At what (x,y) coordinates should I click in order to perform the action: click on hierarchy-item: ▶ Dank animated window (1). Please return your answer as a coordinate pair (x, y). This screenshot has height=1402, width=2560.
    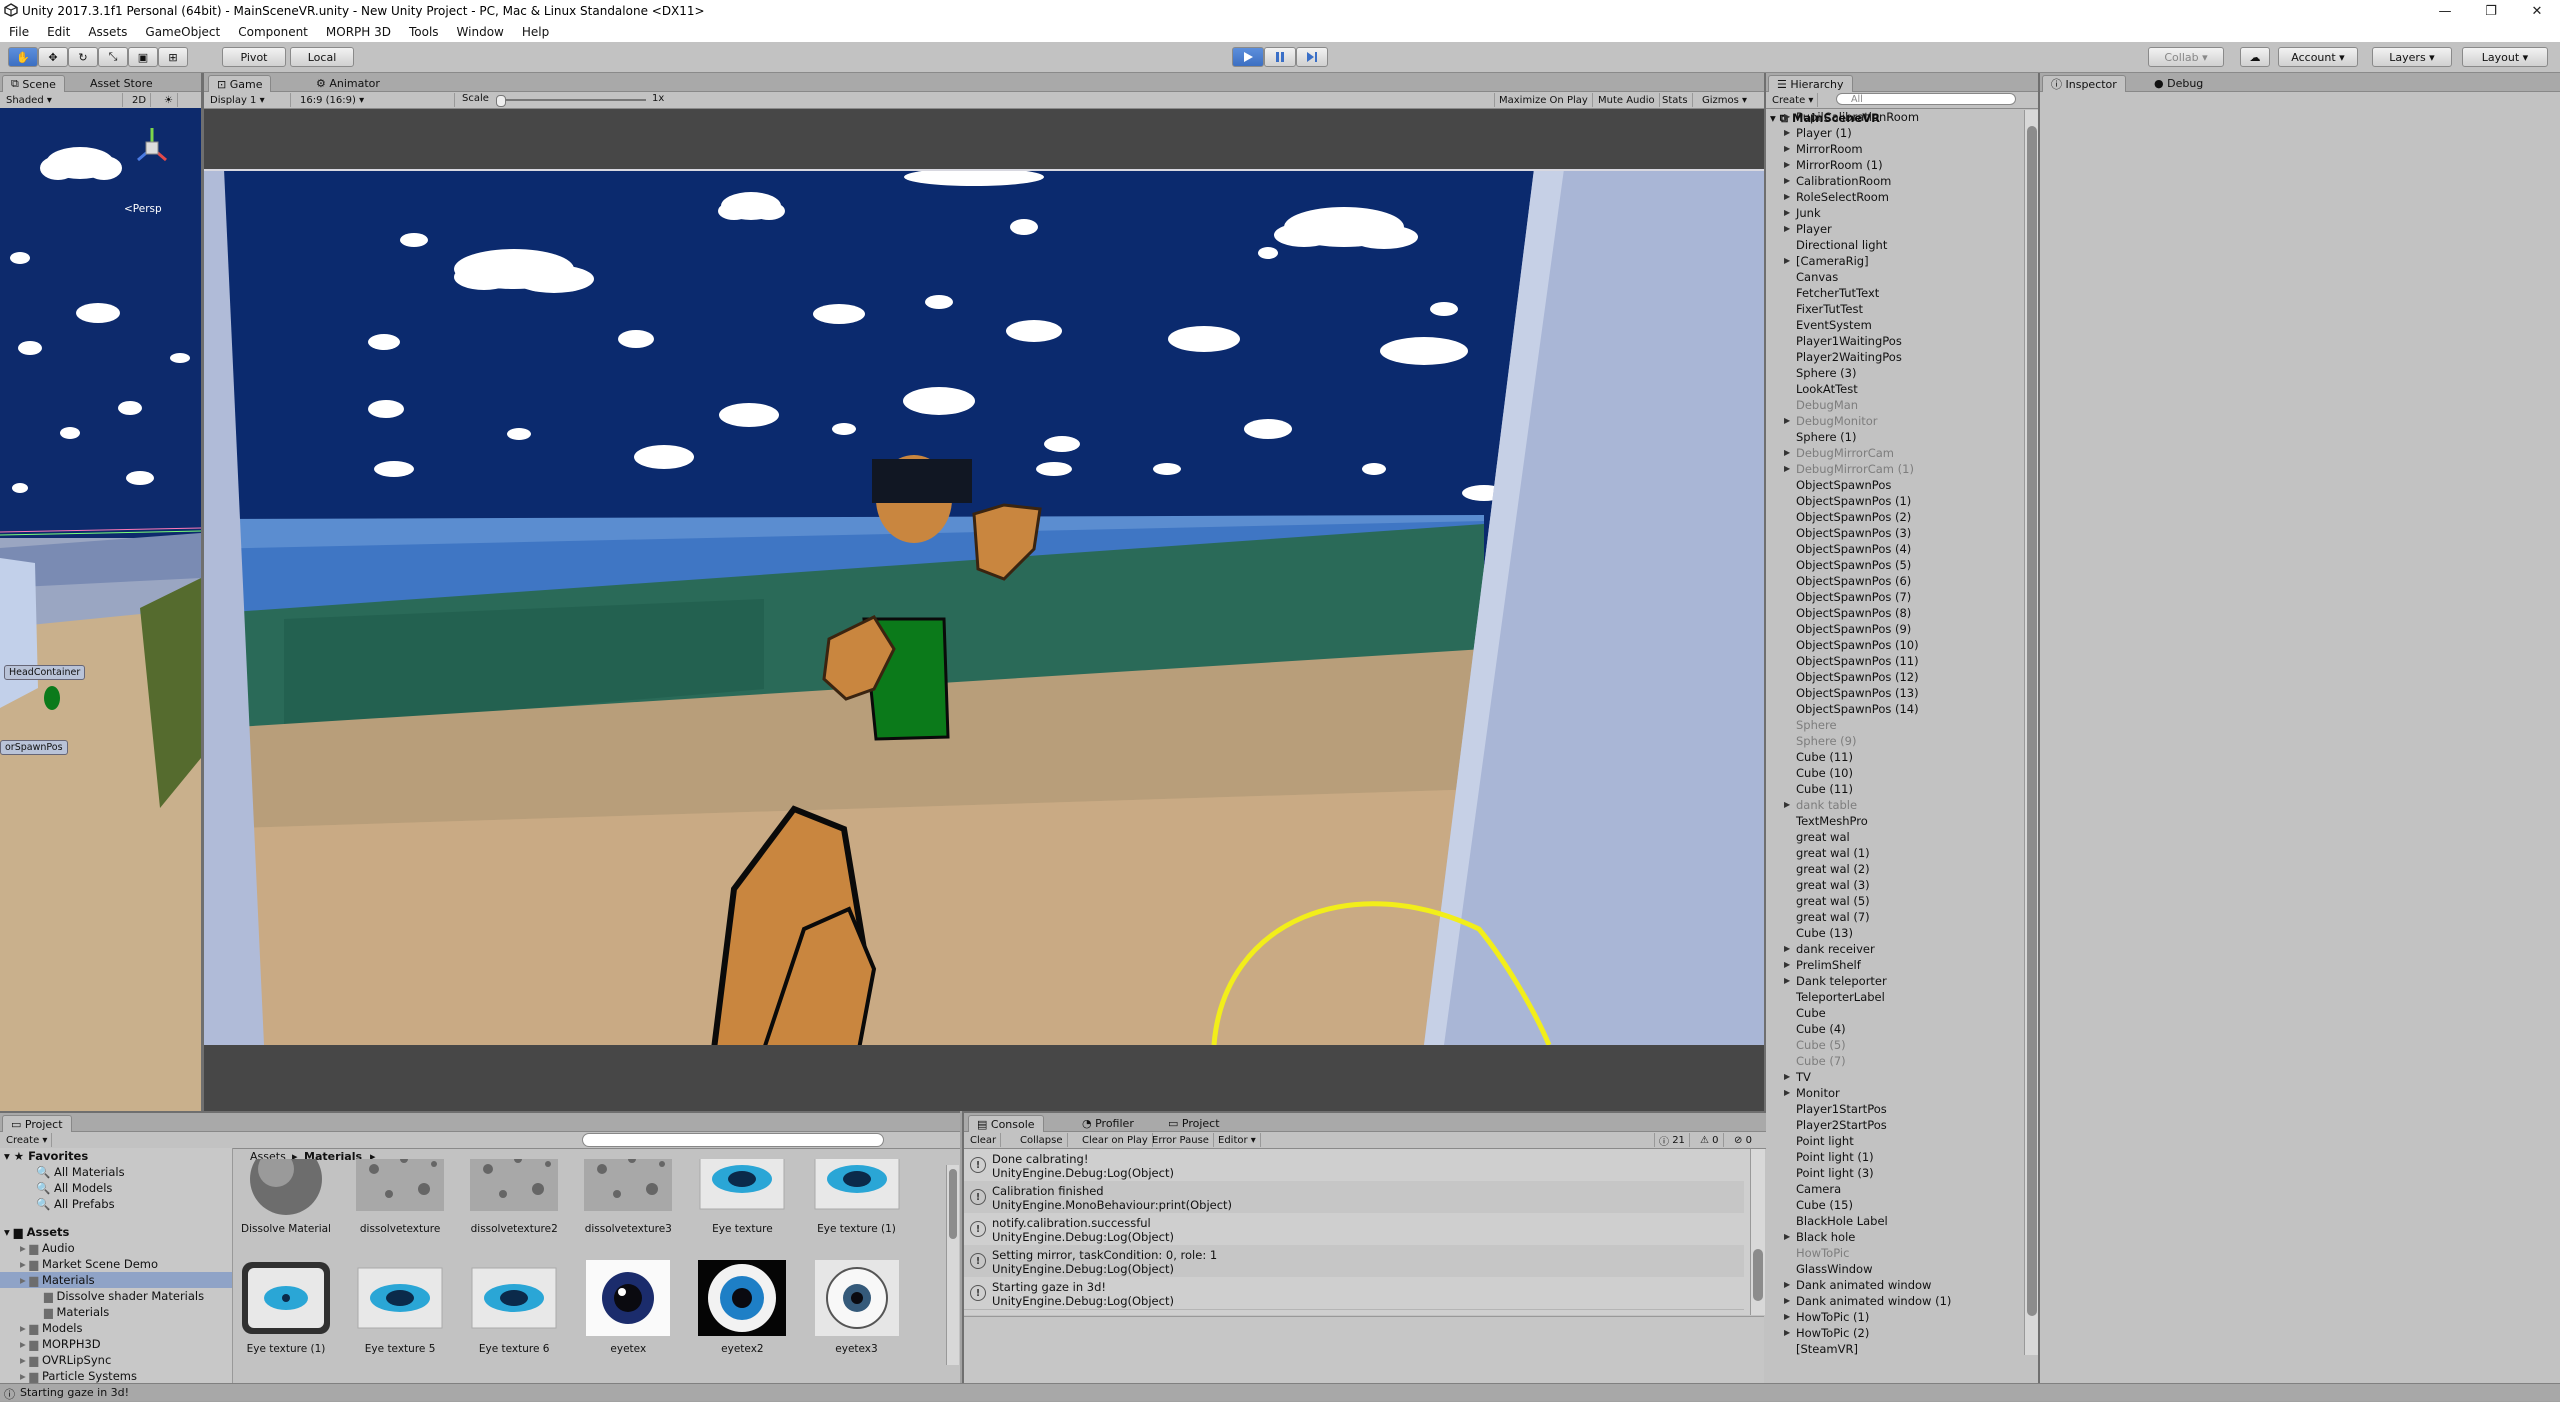
    Looking at the image, I should click on (1897, 1301).